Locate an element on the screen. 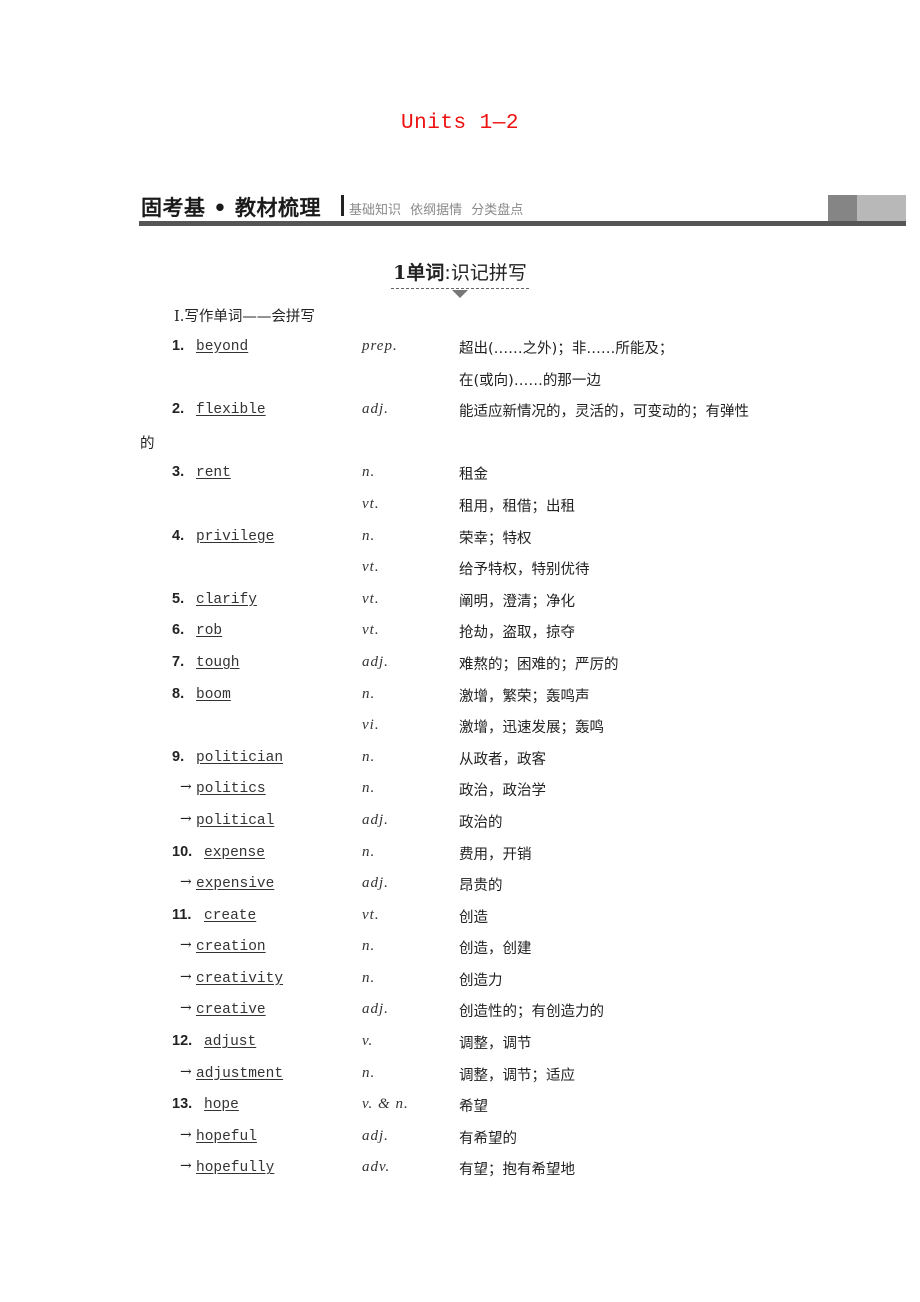  definition: 有望；抱有希望地 is located at coordinates (517, 1170).